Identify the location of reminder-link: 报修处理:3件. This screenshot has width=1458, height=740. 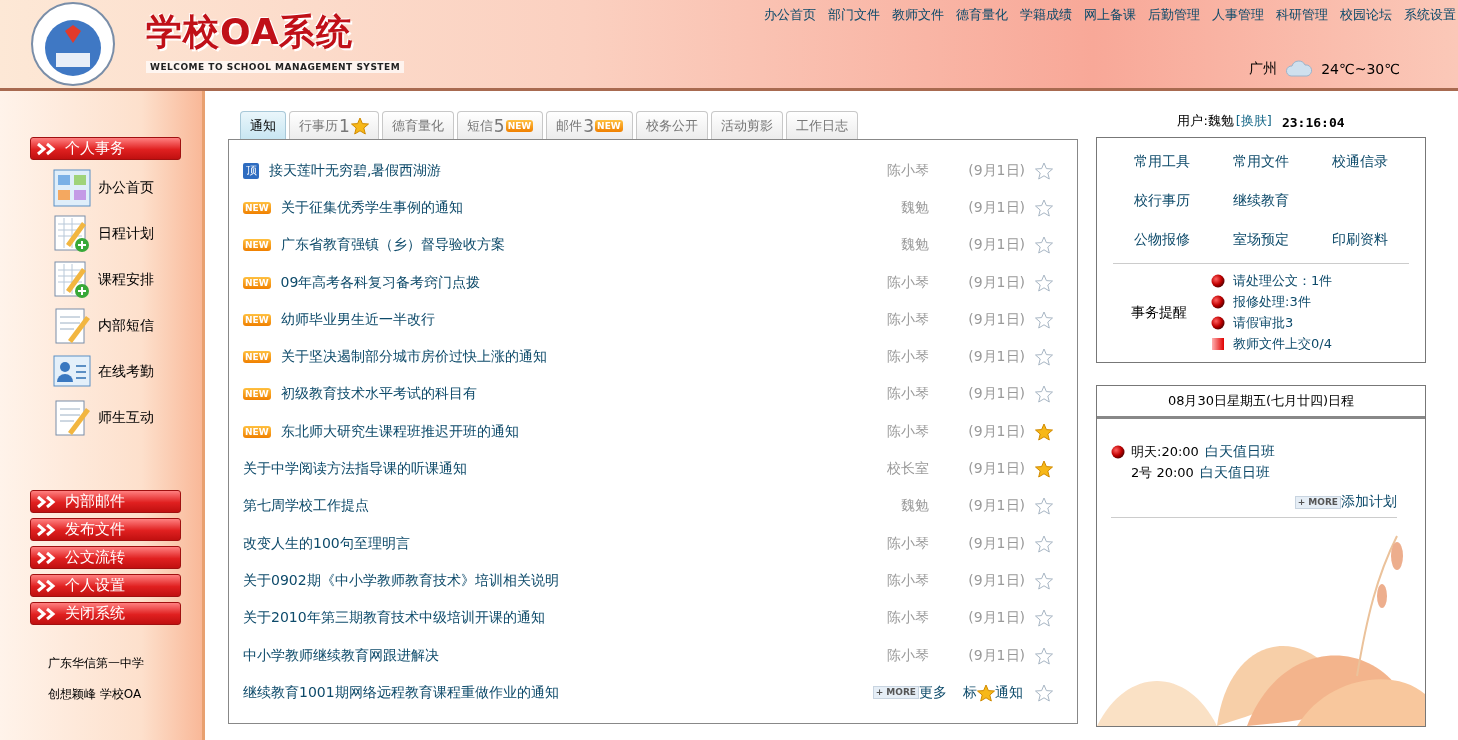
(1272, 302).